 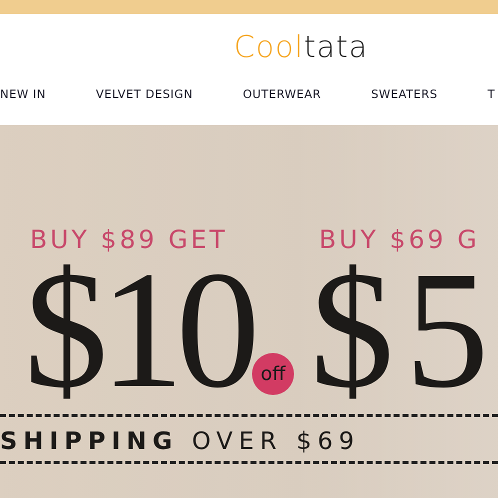 I want to click on offer-headline: BUY $89 GET, so click(x=129, y=240).